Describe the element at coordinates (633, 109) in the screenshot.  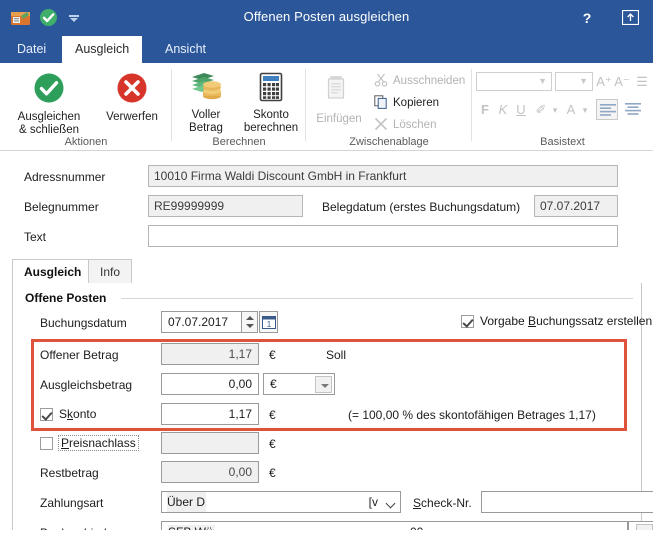
I see `align-center-icon` at that location.